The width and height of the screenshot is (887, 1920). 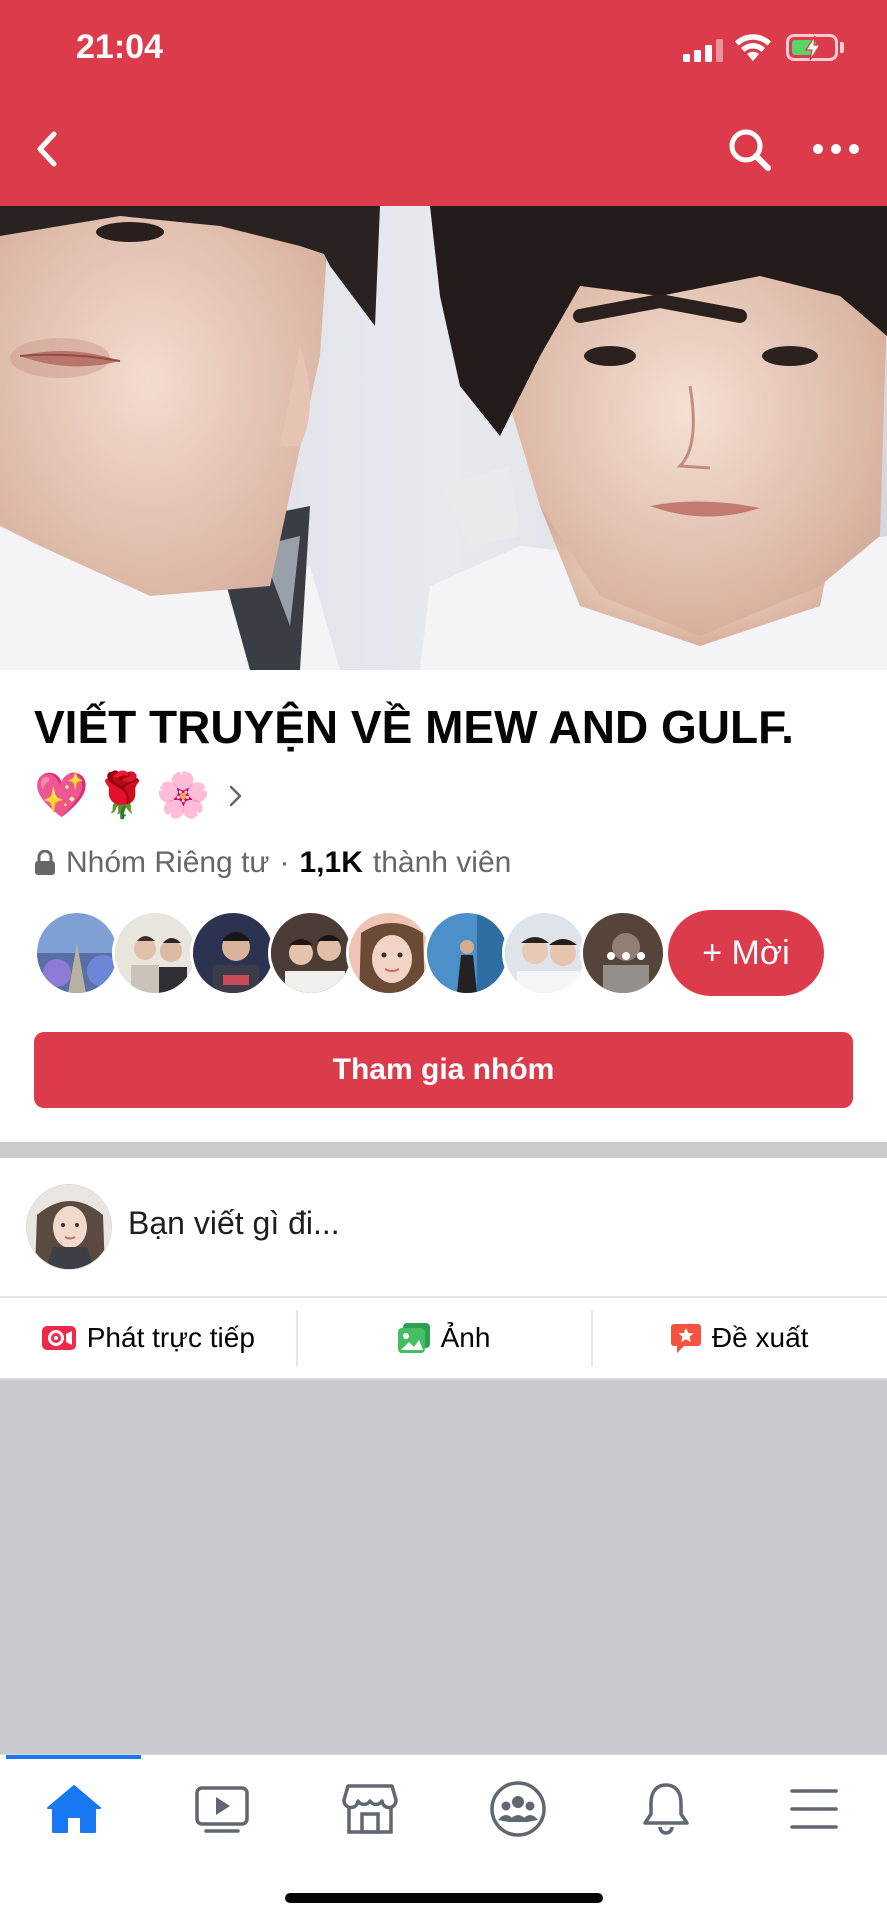 What do you see at coordinates (812, 47) in the screenshot?
I see `battery-icon` at bounding box center [812, 47].